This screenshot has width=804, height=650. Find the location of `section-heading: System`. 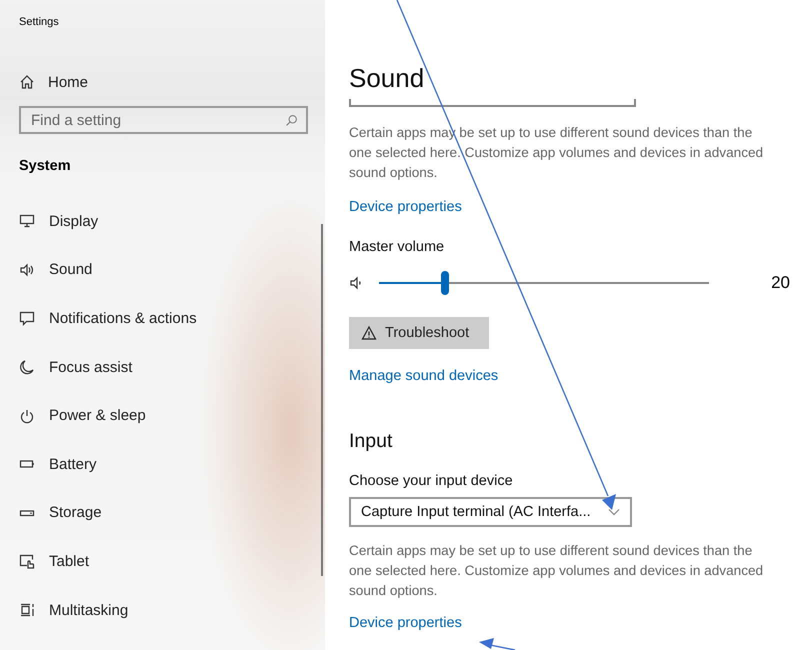

section-heading: System is located at coordinates (45, 167).